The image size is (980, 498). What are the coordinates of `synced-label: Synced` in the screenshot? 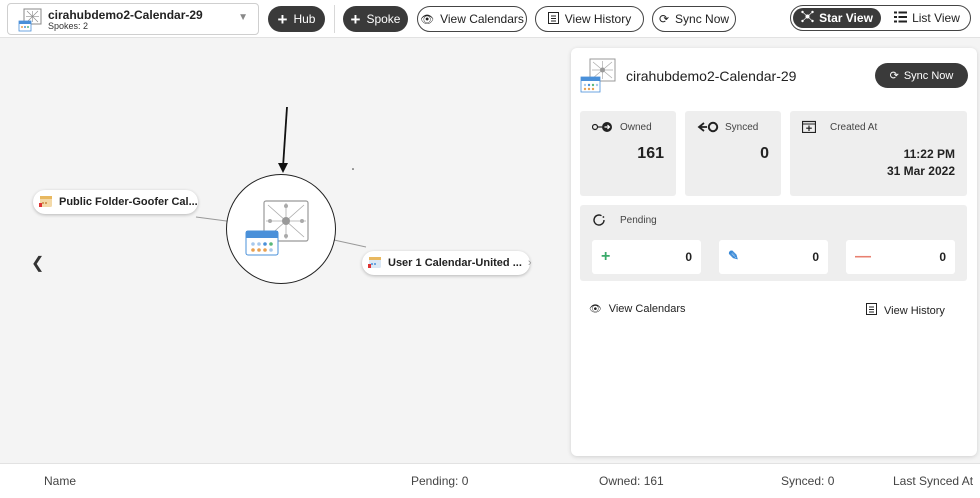 It's located at (742, 127).